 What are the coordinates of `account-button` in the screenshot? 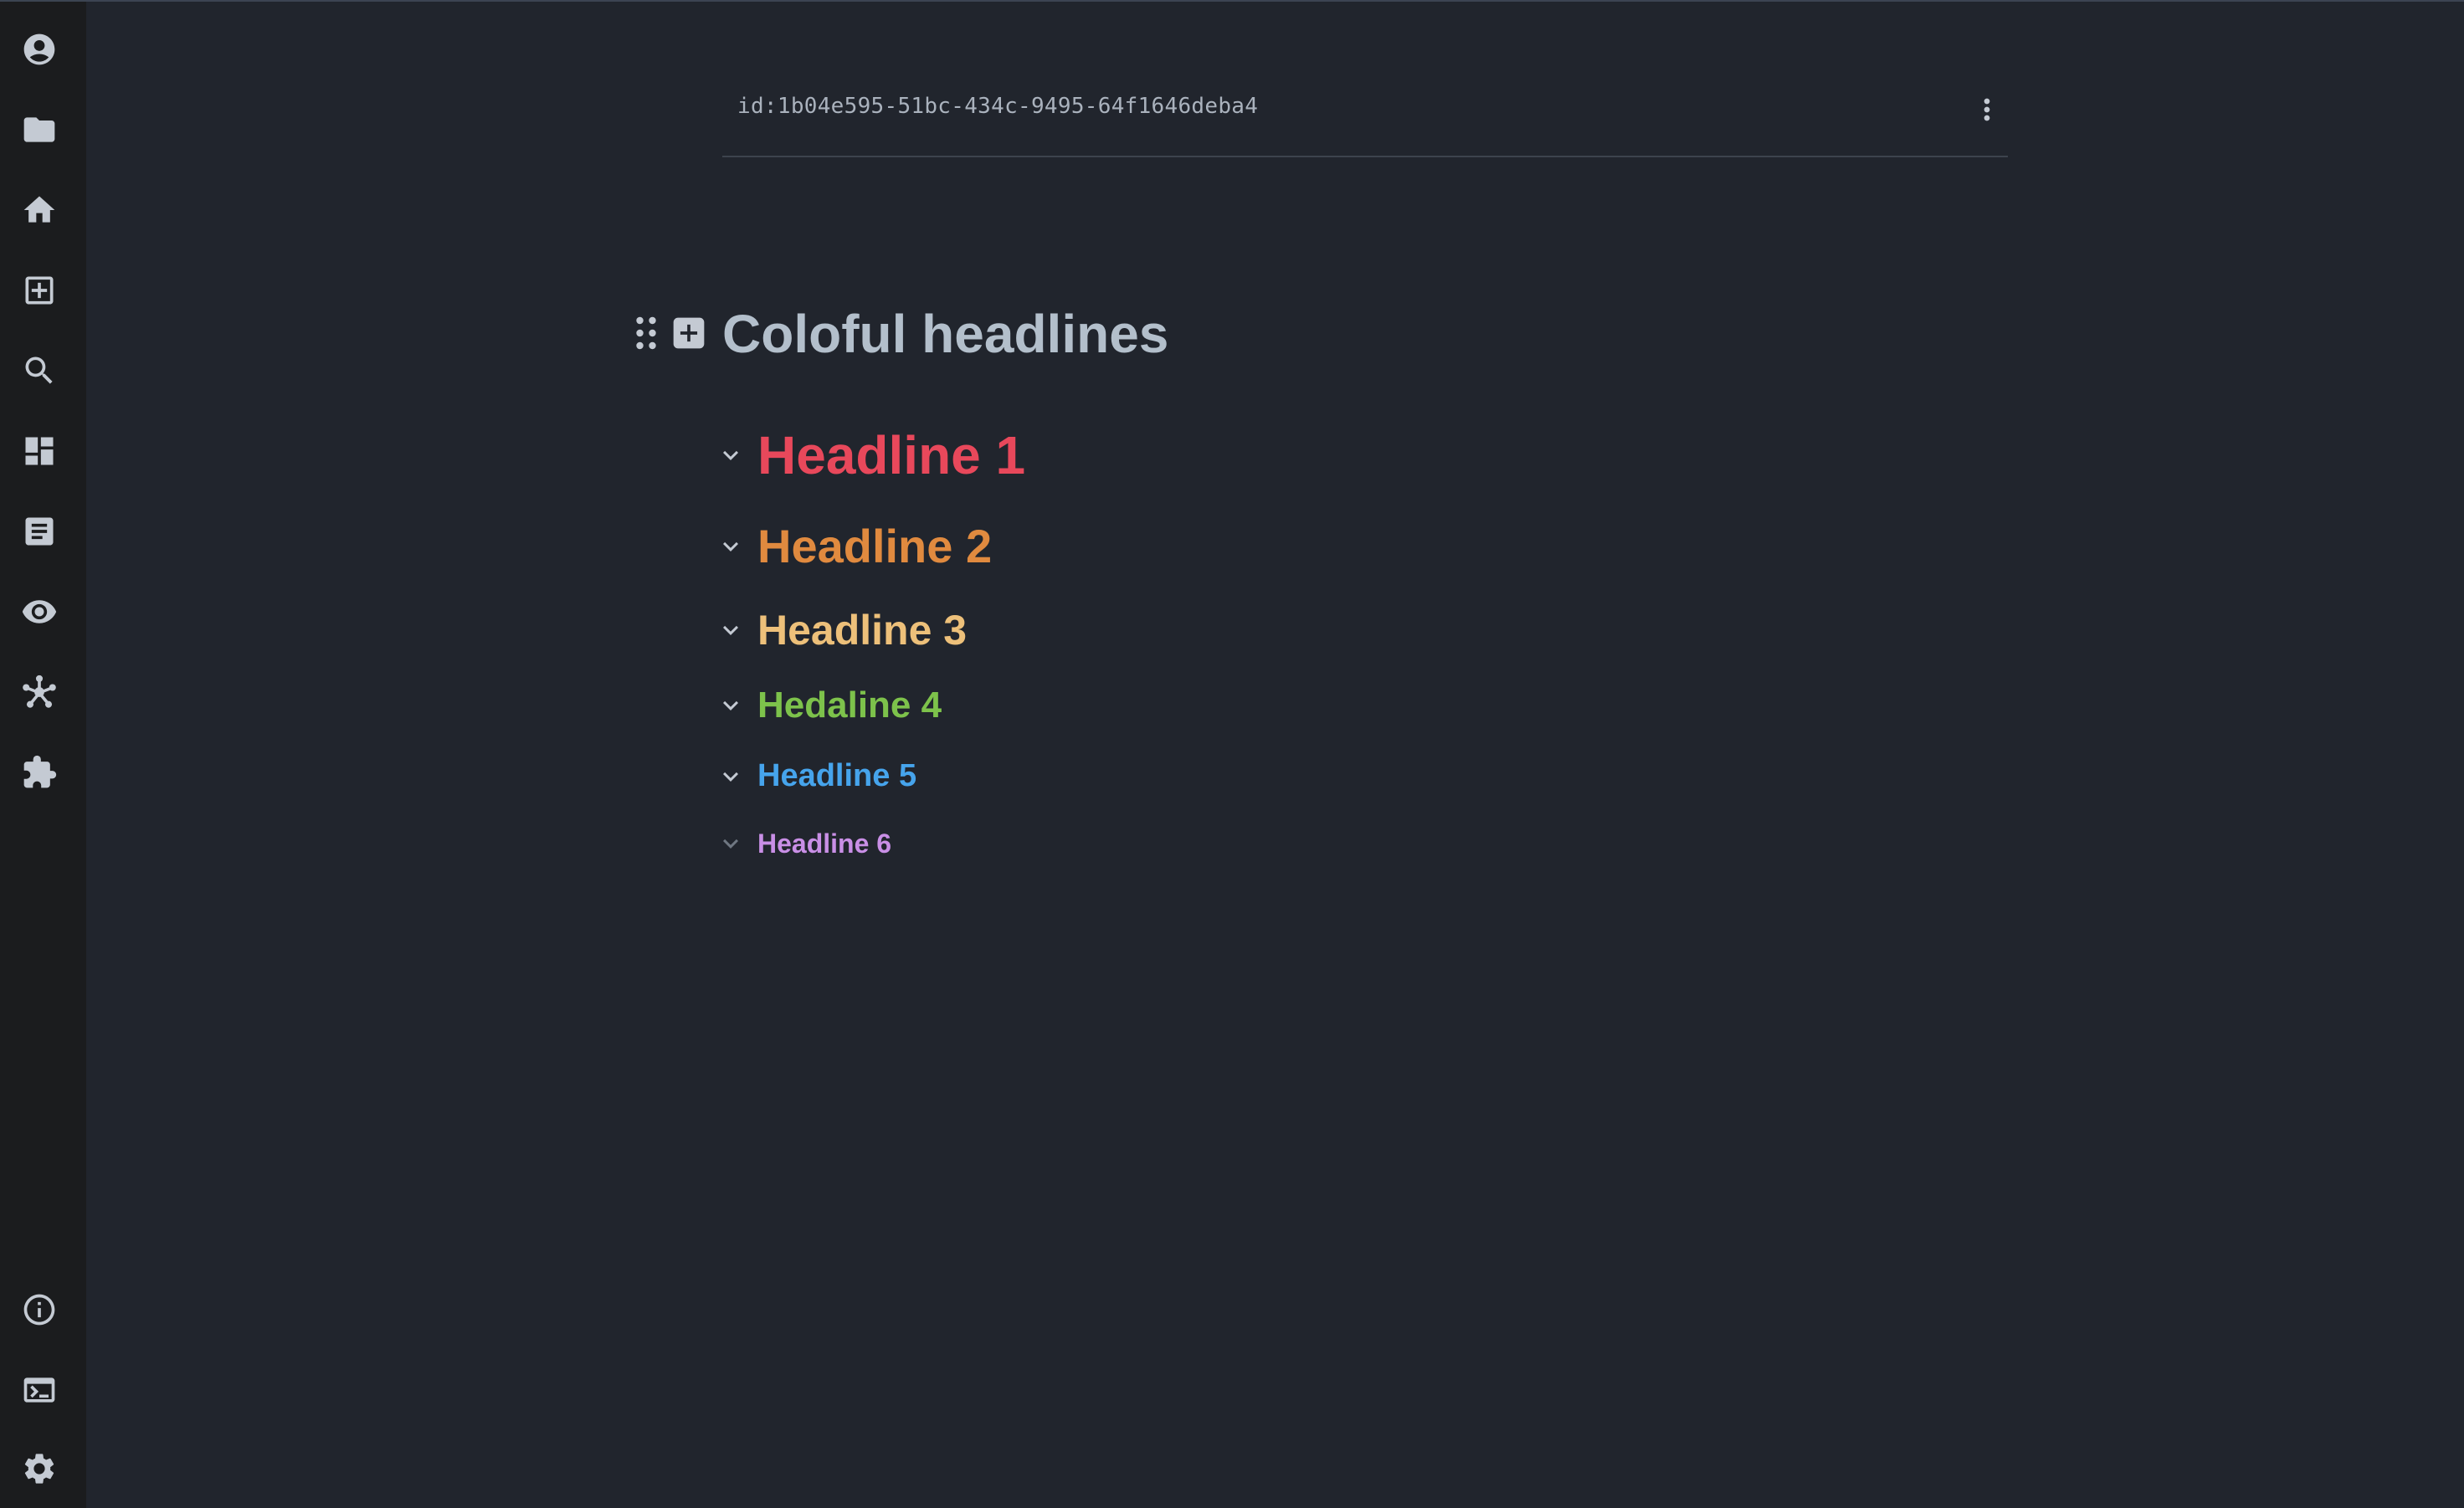 It's located at (39, 49).